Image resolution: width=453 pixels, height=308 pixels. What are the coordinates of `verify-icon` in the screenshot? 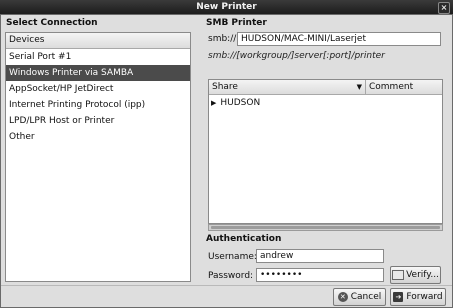 It's located at (398, 274).